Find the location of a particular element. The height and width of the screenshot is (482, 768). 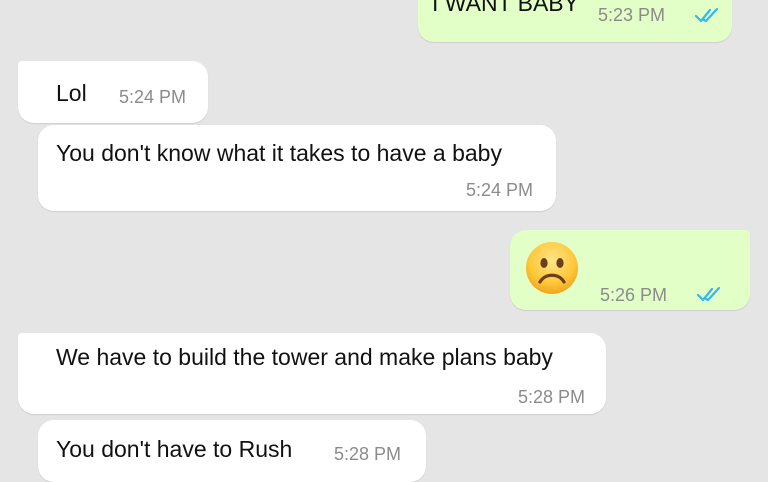

message-bubble-incoming: You don't have to Rush 5:28 PM is located at coordinates (232, 451).